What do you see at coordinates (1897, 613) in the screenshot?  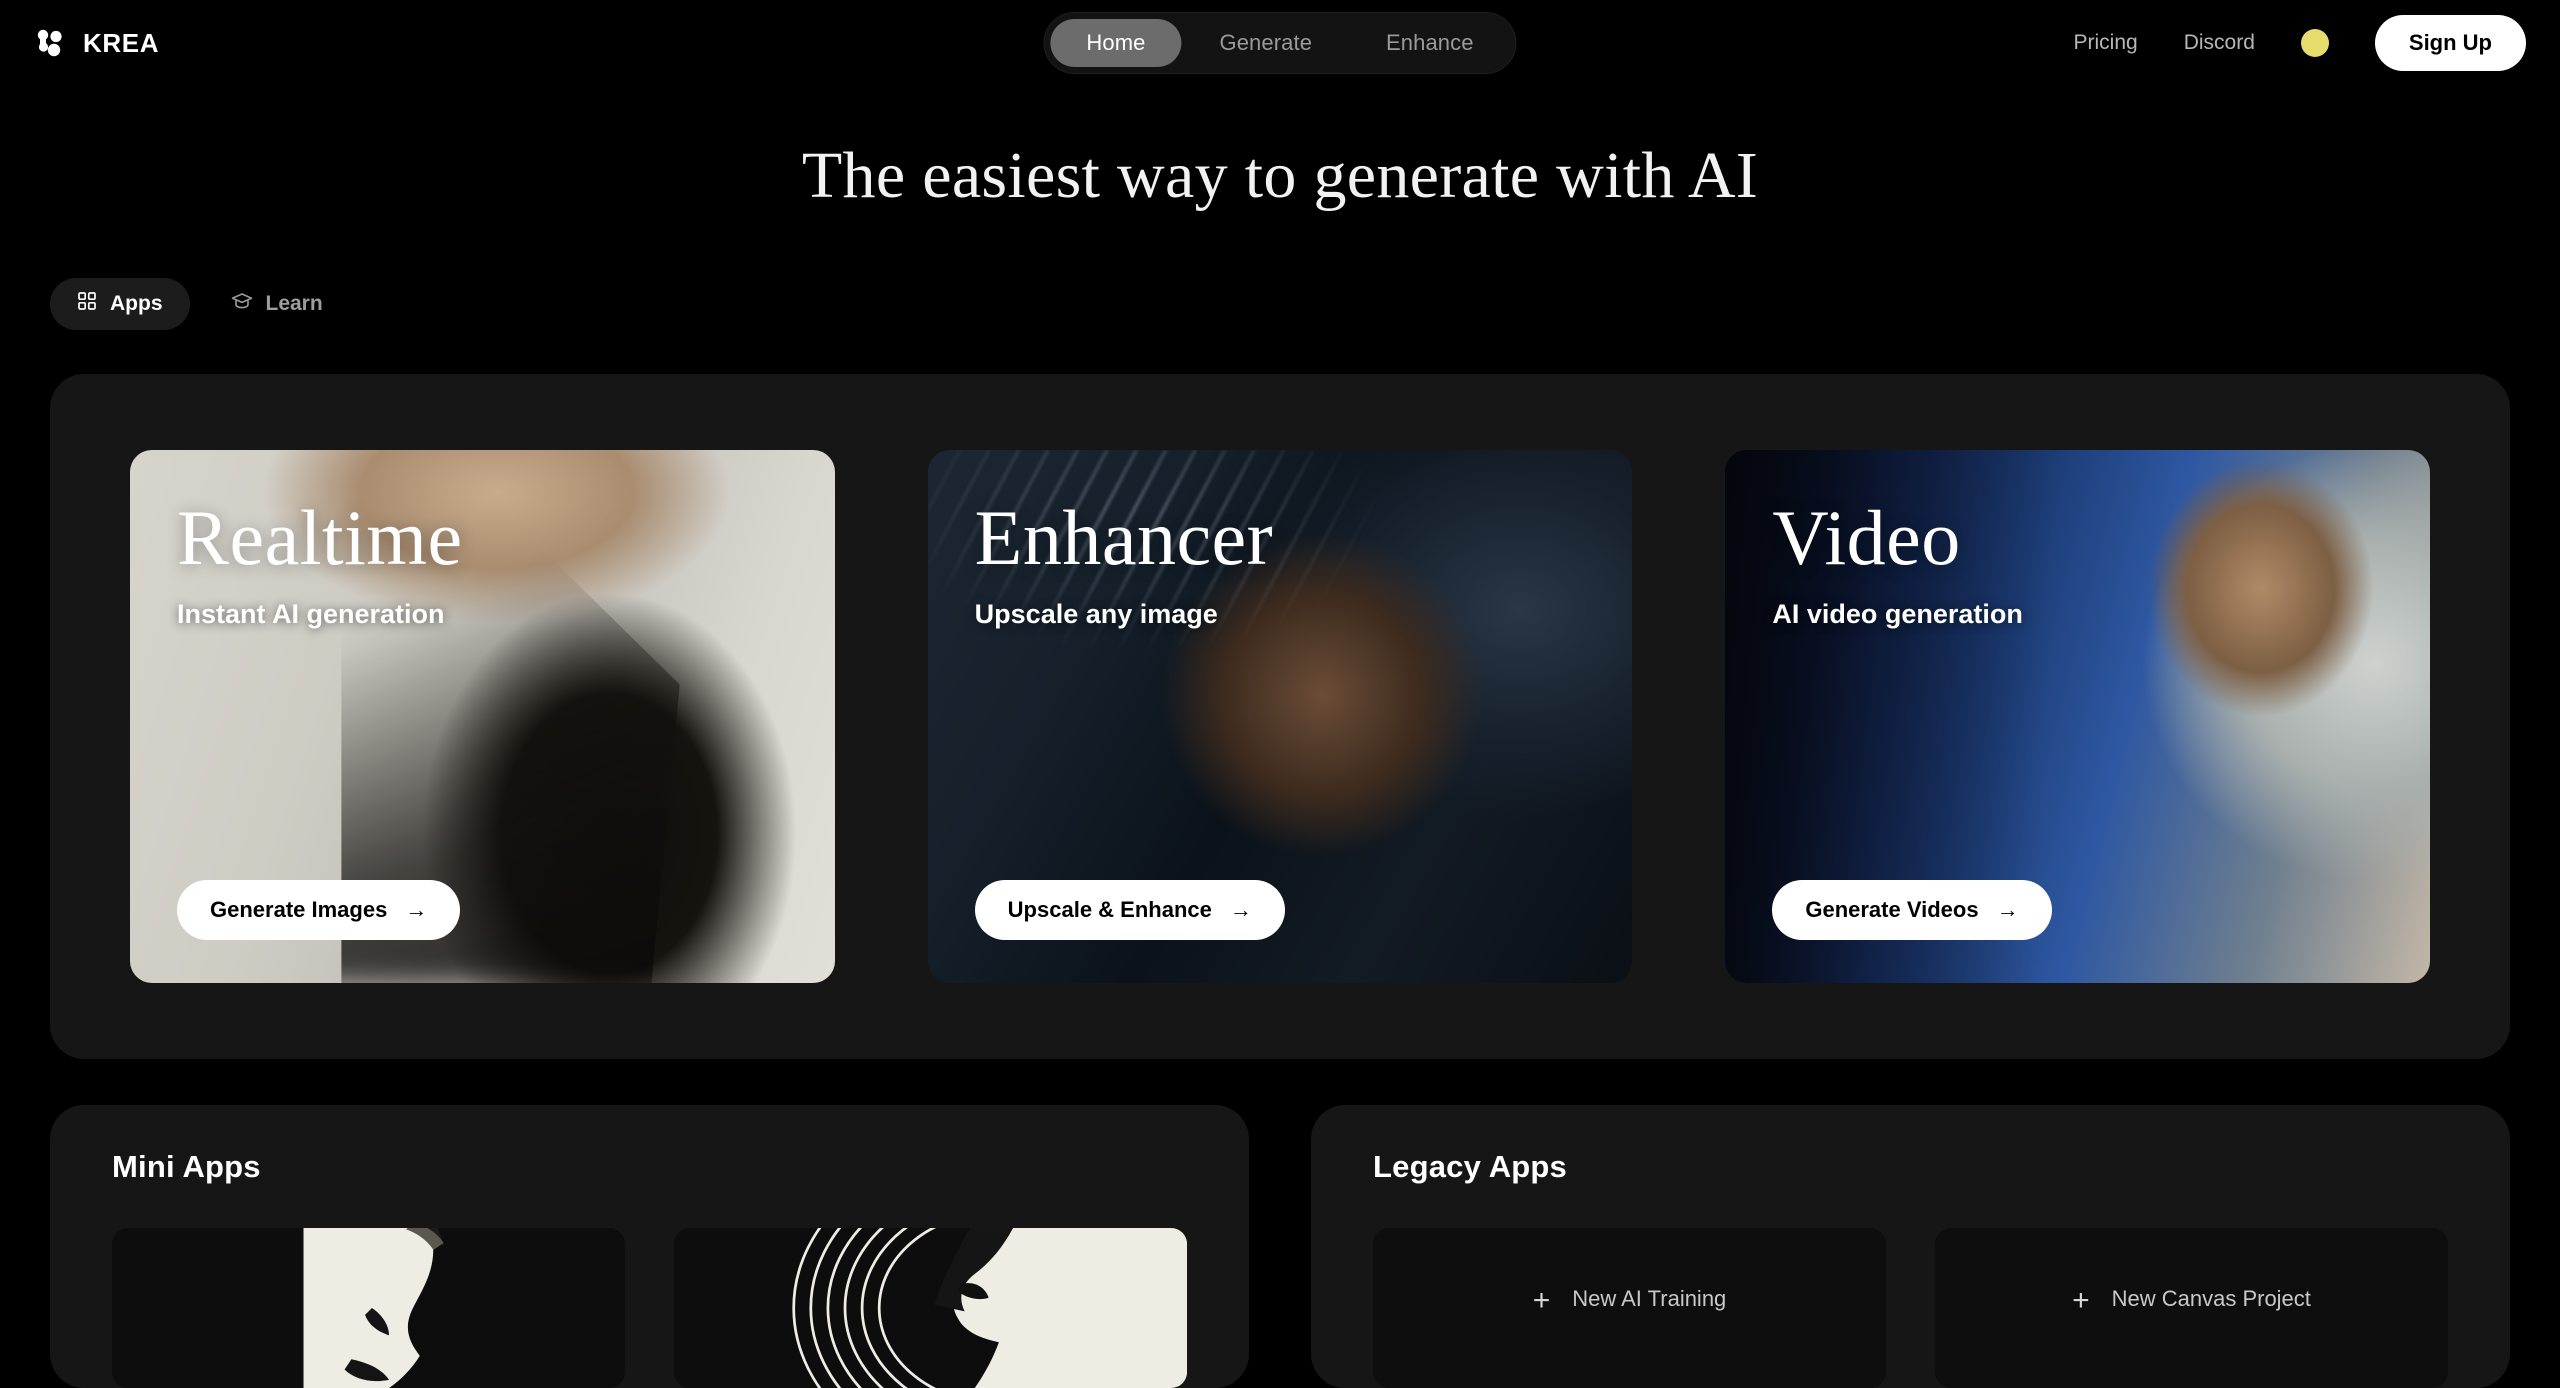 I see `card-subtitle-video: AI video generation` at bounding box center [1897, 613].